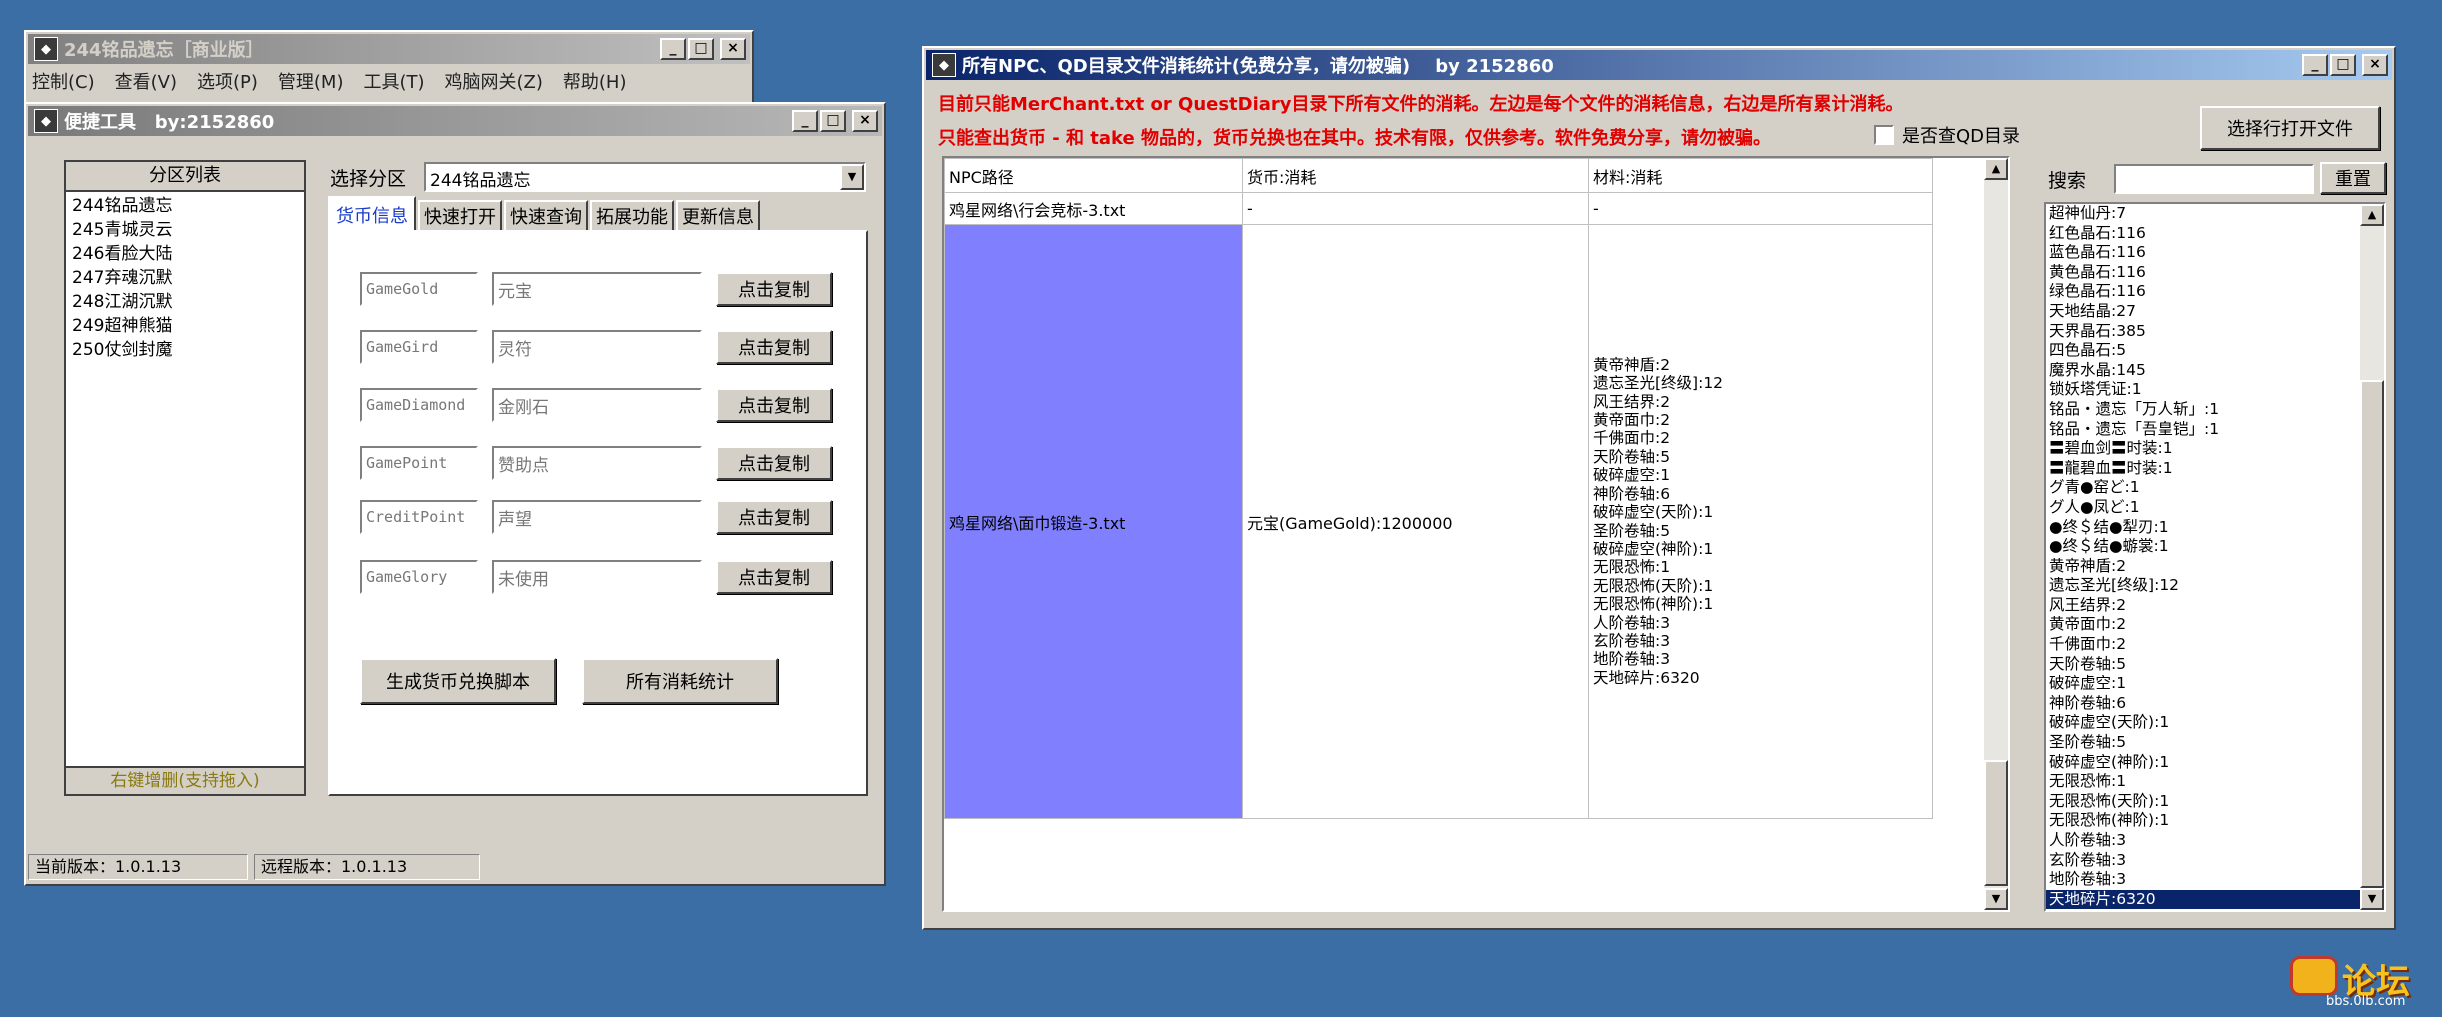  Describe the element at coordinates (2203, 802) in the screenshot. I see `list-item: 无限恐怖(天阶):1` at that location.